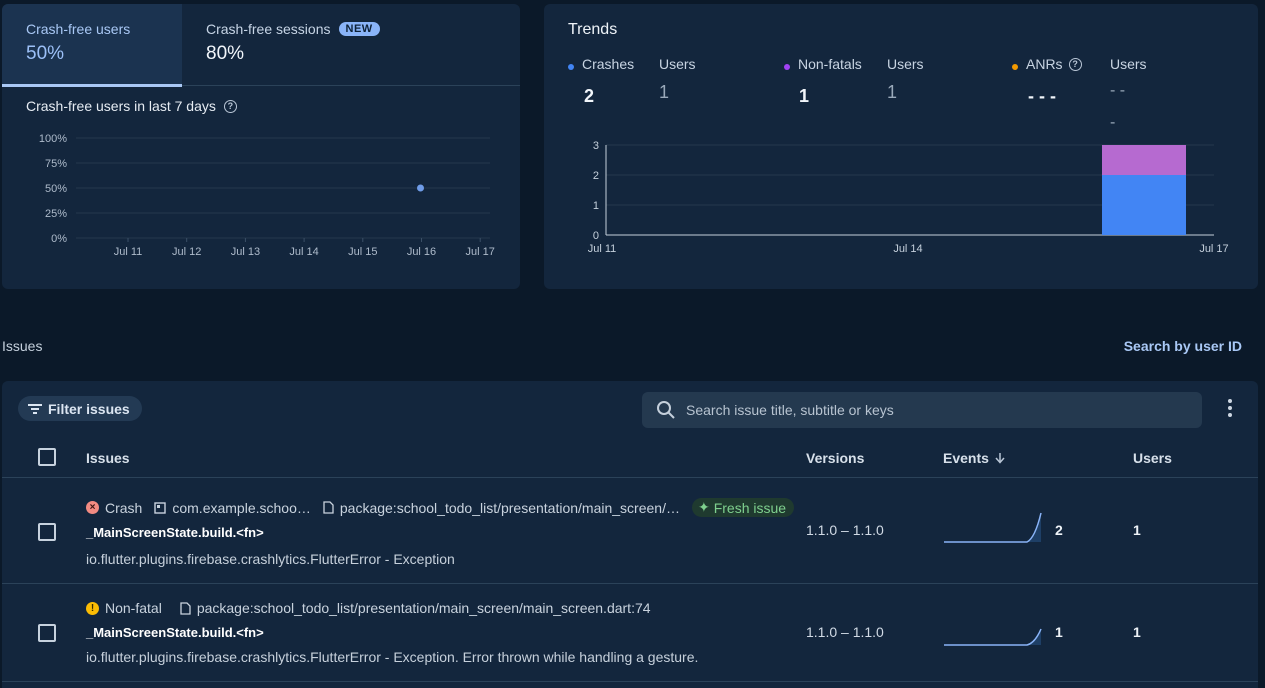 The image size is (1265, 688). I want to click on y-tick-label: 0%, so click(59, 239).